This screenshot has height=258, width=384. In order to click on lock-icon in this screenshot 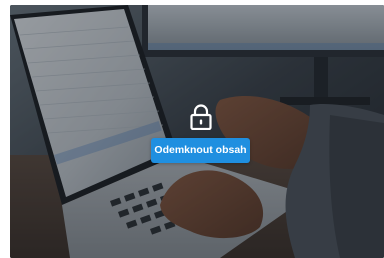, I will do `click(201, 117)`.